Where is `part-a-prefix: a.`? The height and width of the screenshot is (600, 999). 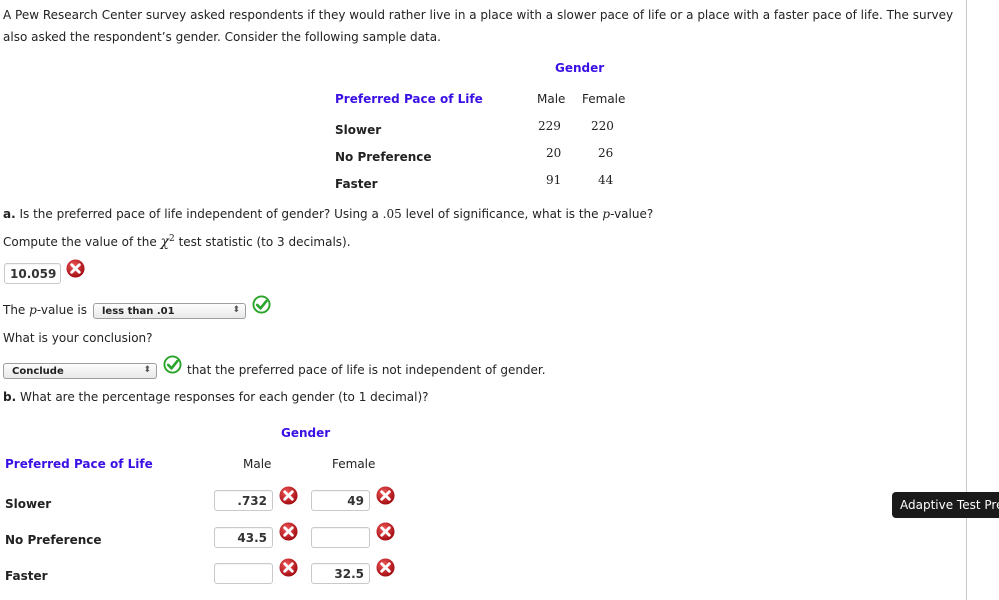
part-a-prefix: a. is located at coordinates (9, 214).